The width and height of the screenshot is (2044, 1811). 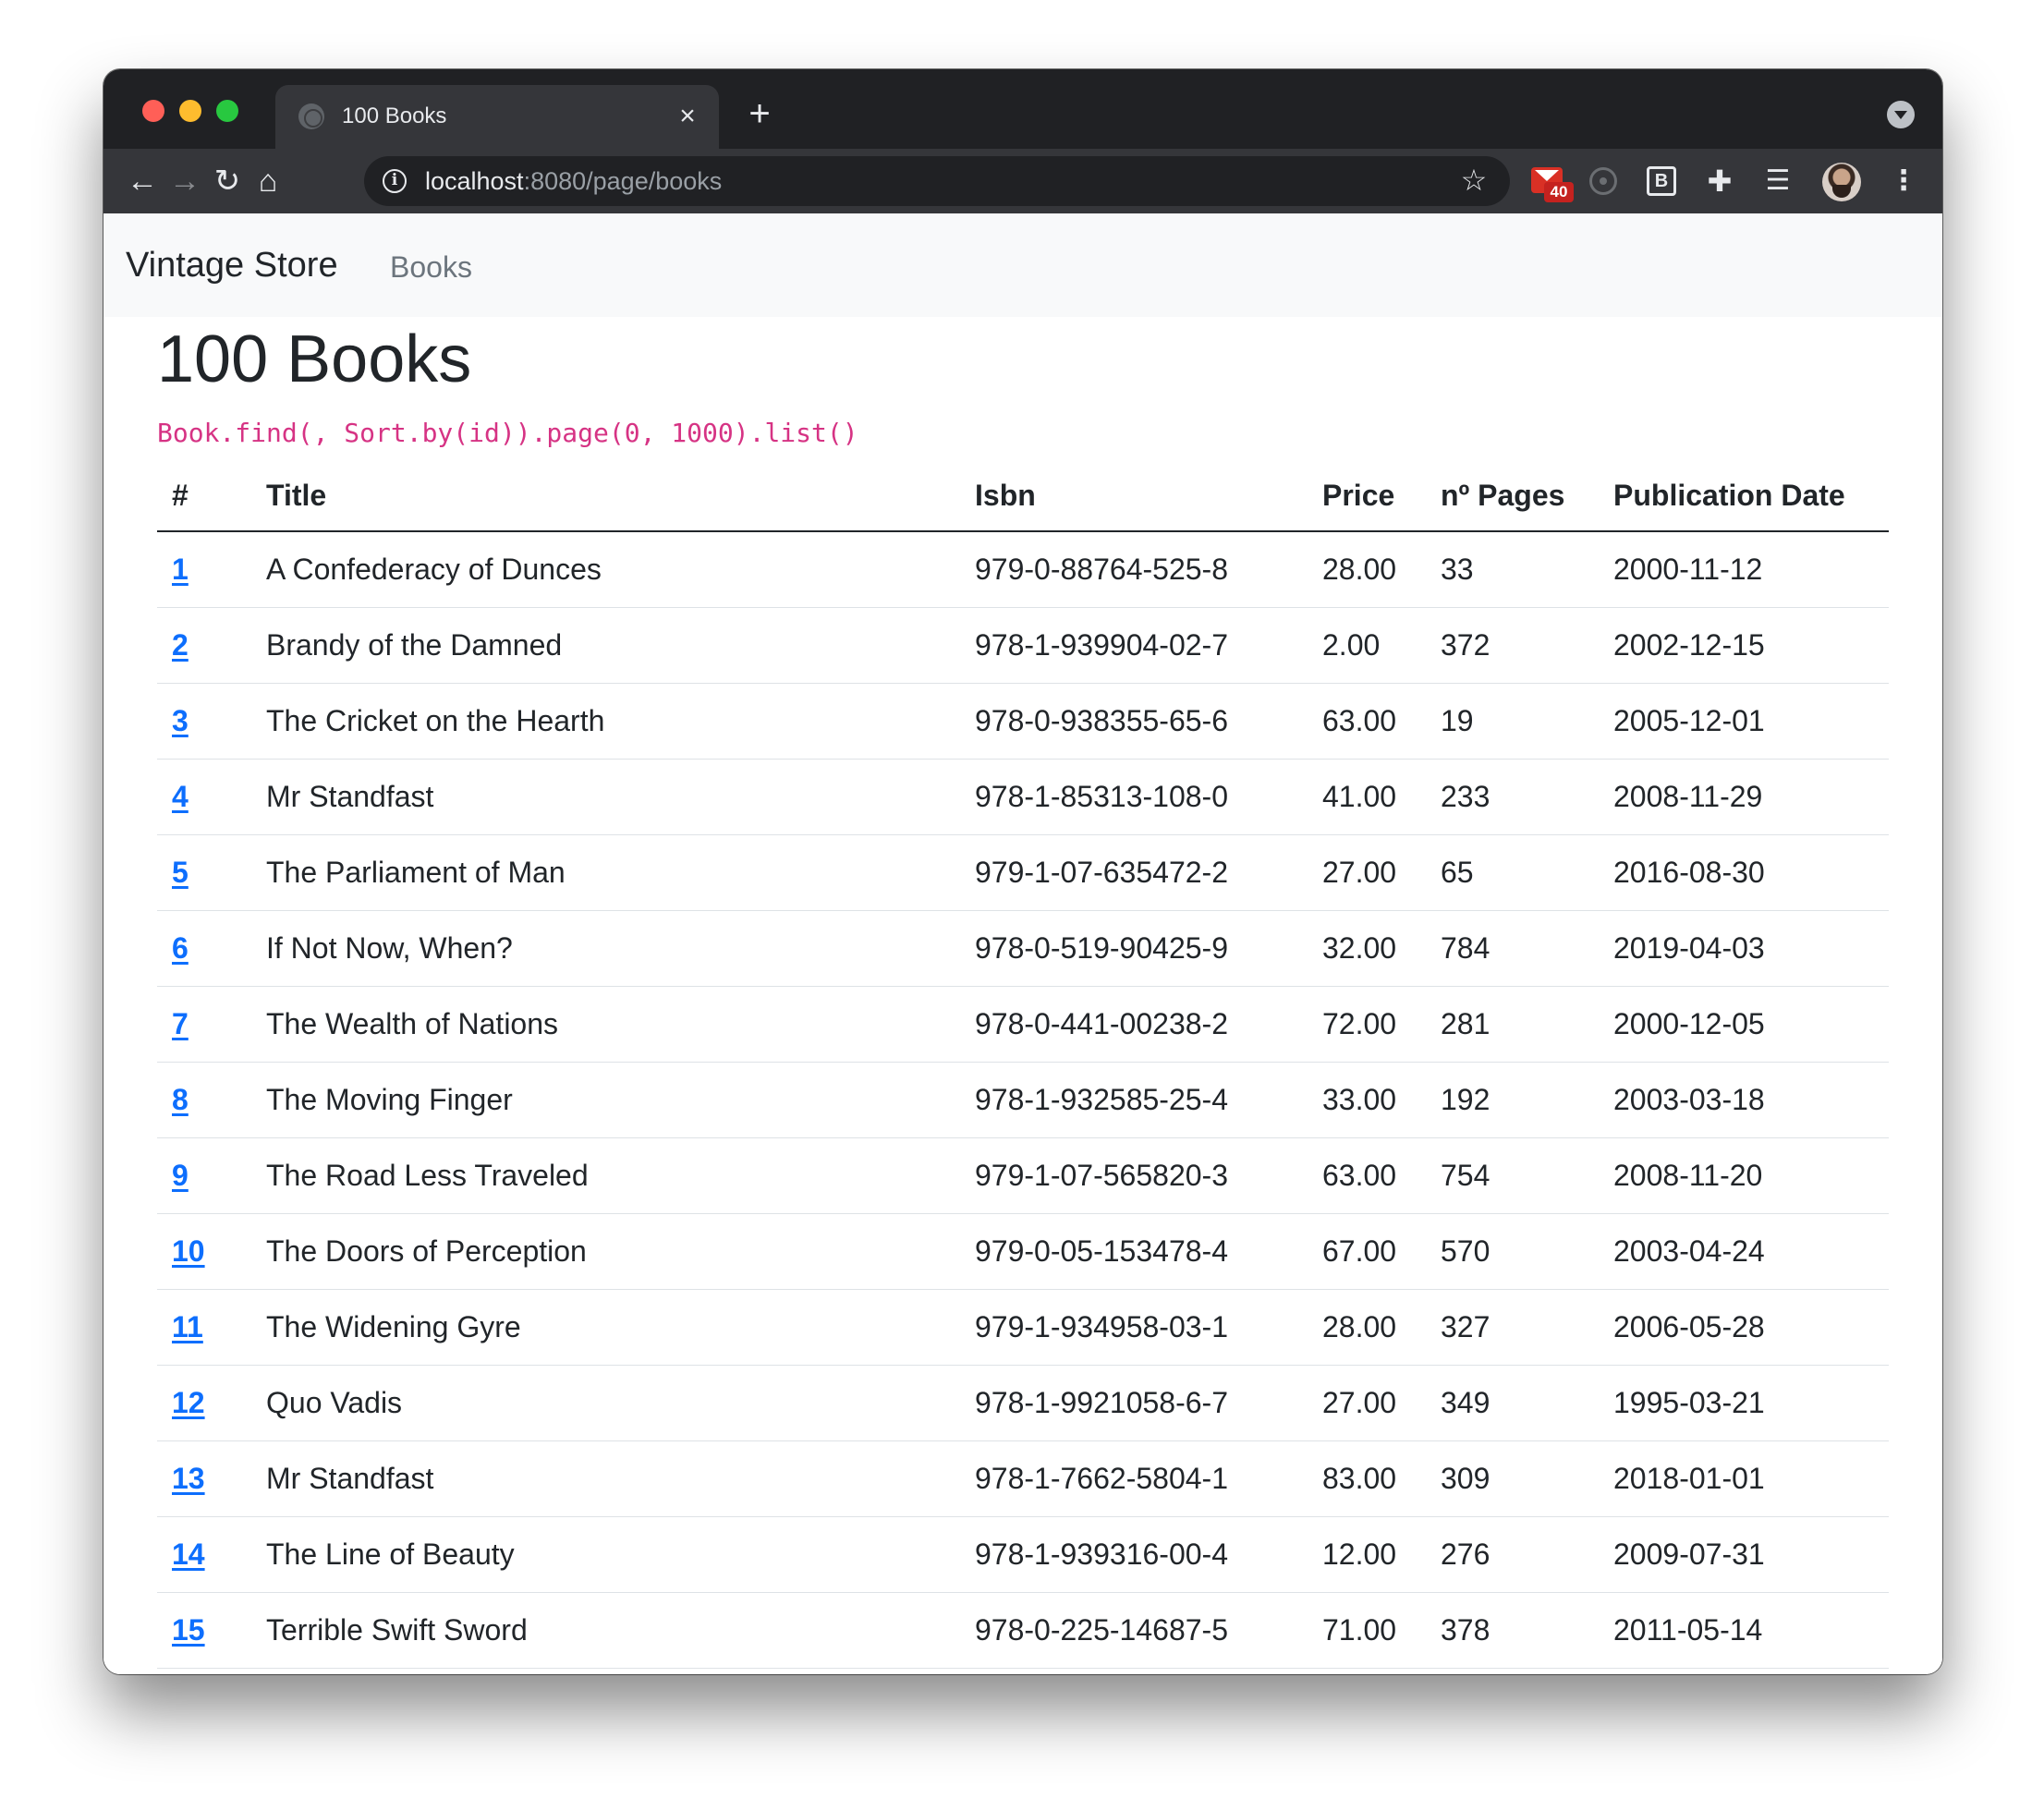 I want to click on cell-date: 2016-08-30, so click(x=1744, y=873).